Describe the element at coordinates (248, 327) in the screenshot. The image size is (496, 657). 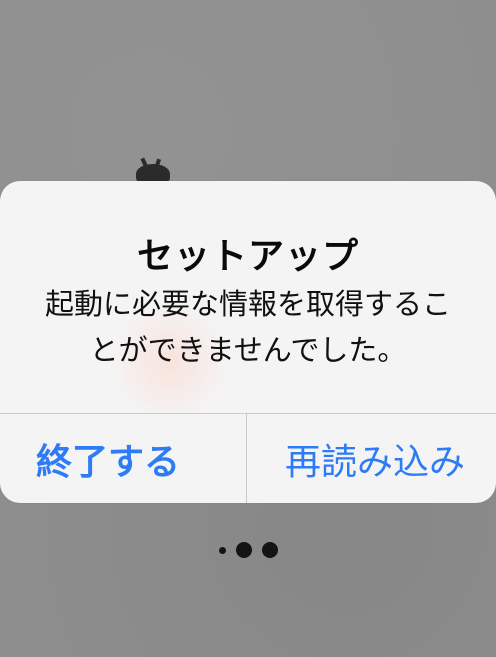
I see `alert-message: 起動に必要な情報を取得するこ とができませんでした。` at that location.